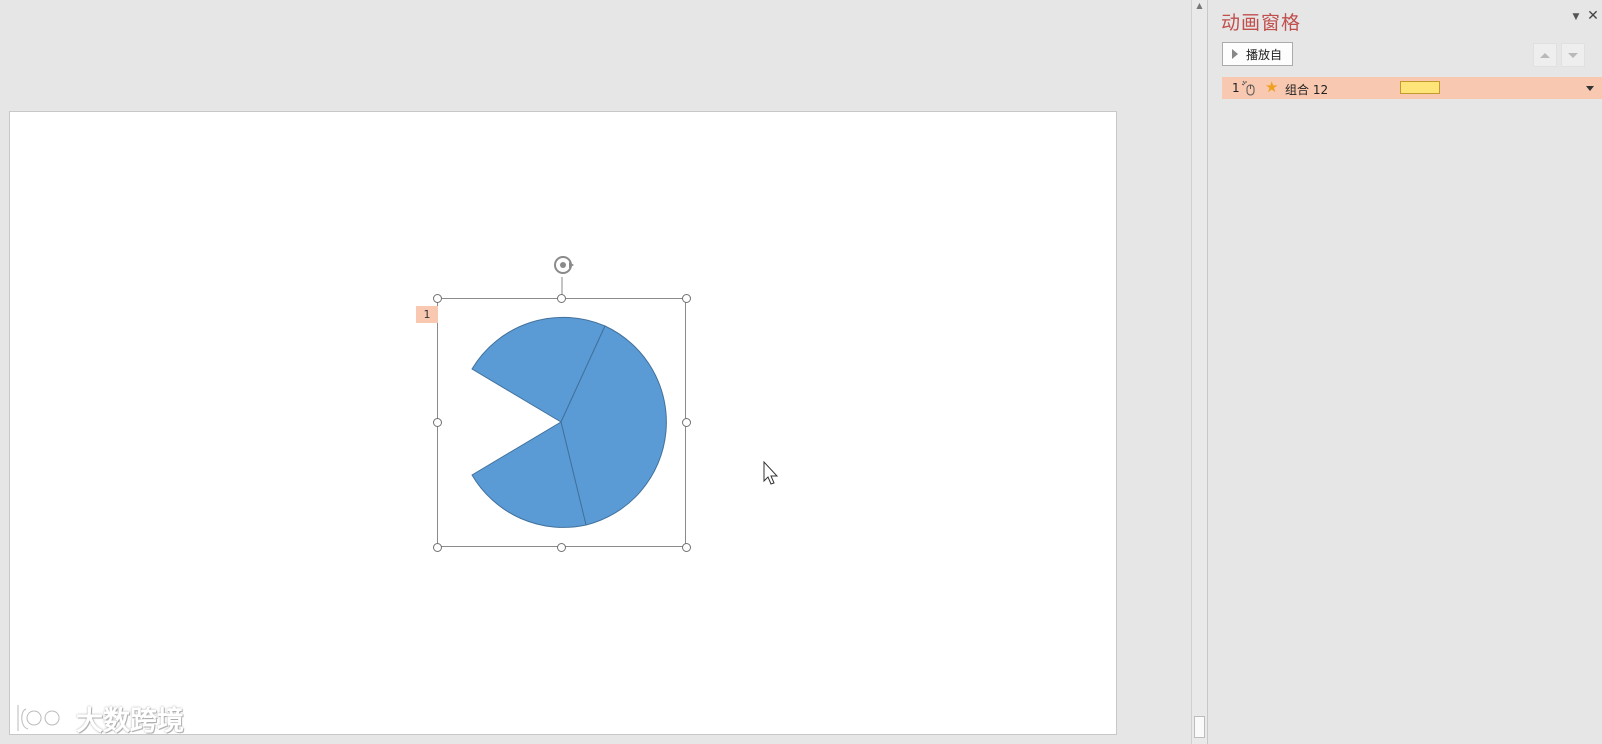 This screenshot has width=1602, height=744. What do you see at coordinates (561, 298) in the screenshot?
I see `resize-handle-top` at bounding box center [561, 298].